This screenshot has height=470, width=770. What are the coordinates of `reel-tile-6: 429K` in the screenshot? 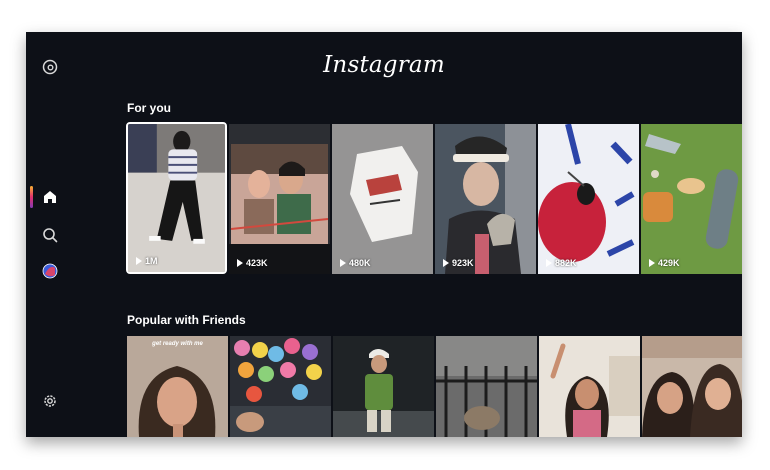 It's located at (691, 199).